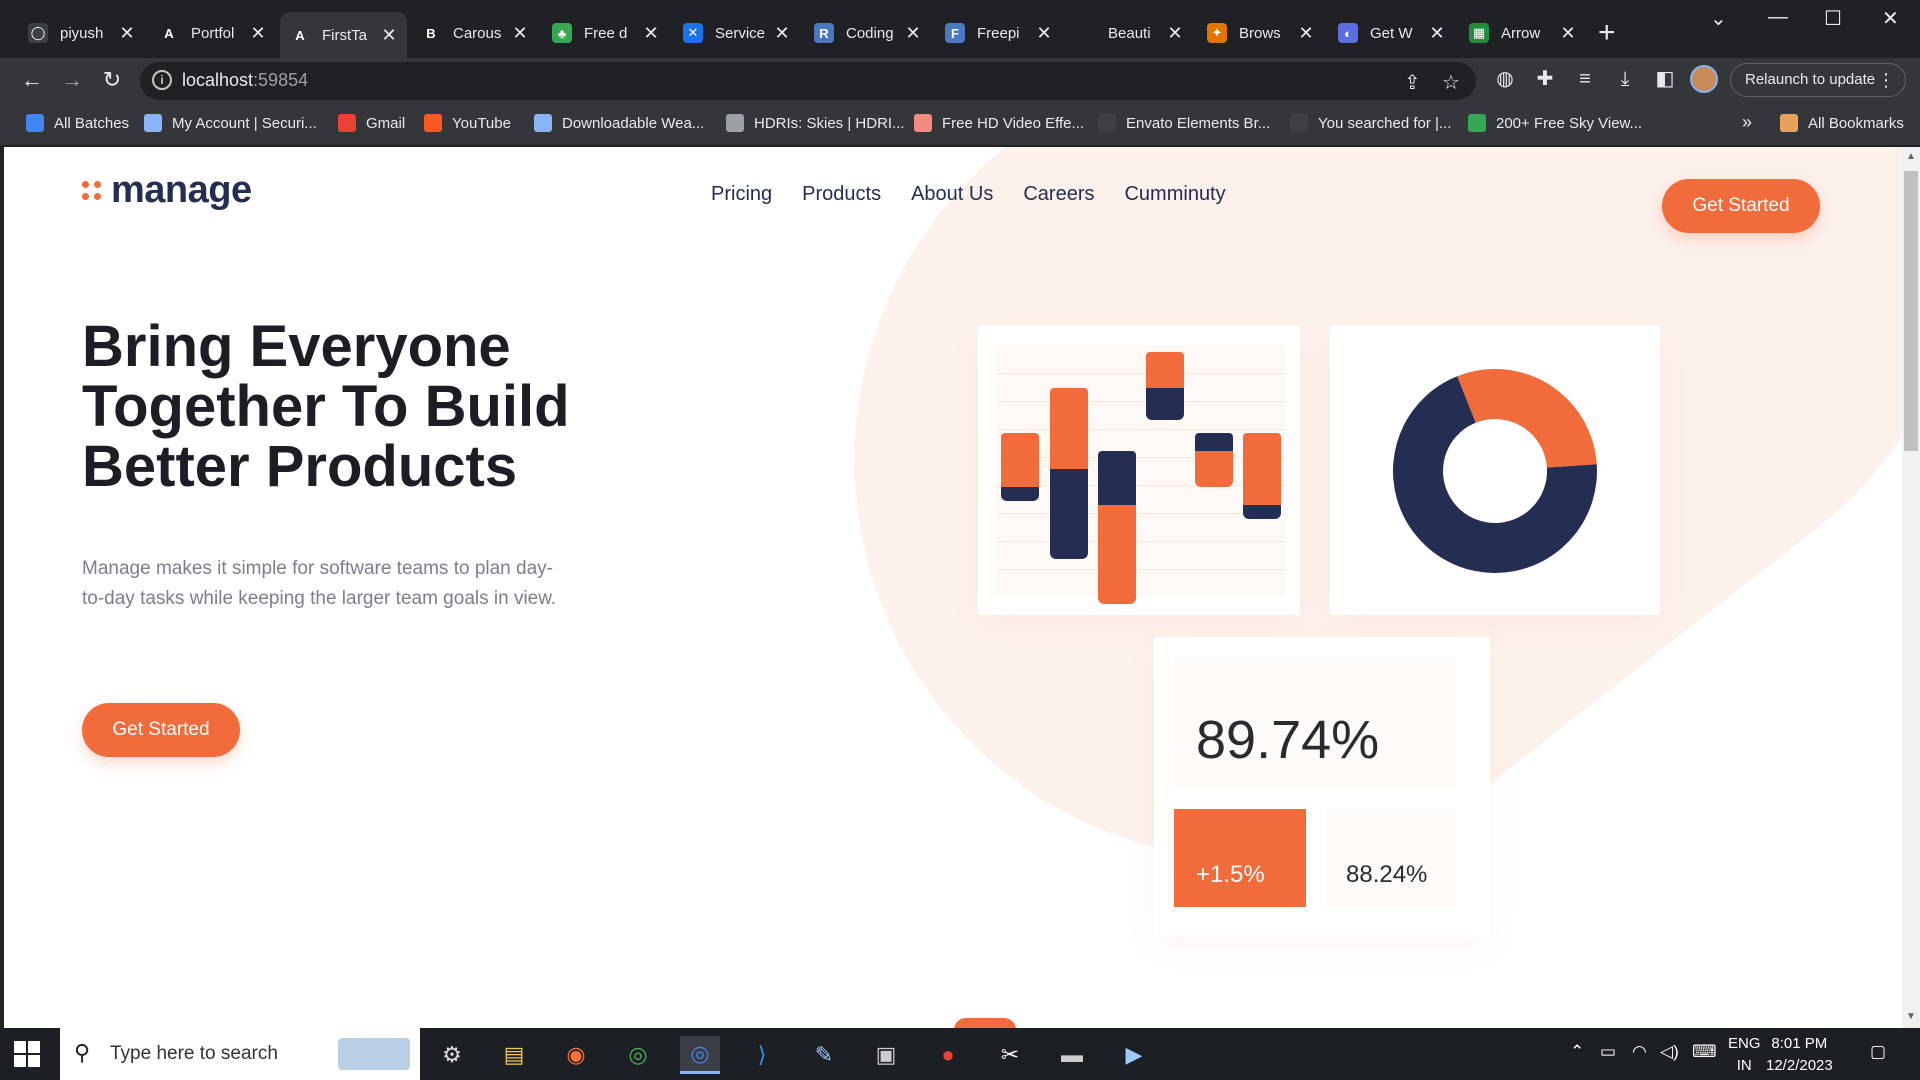 Image resolution: width=1920 pixels, height=1080 pixels. I want to click on side-panel-icon: ◧, so click(1665, 79).